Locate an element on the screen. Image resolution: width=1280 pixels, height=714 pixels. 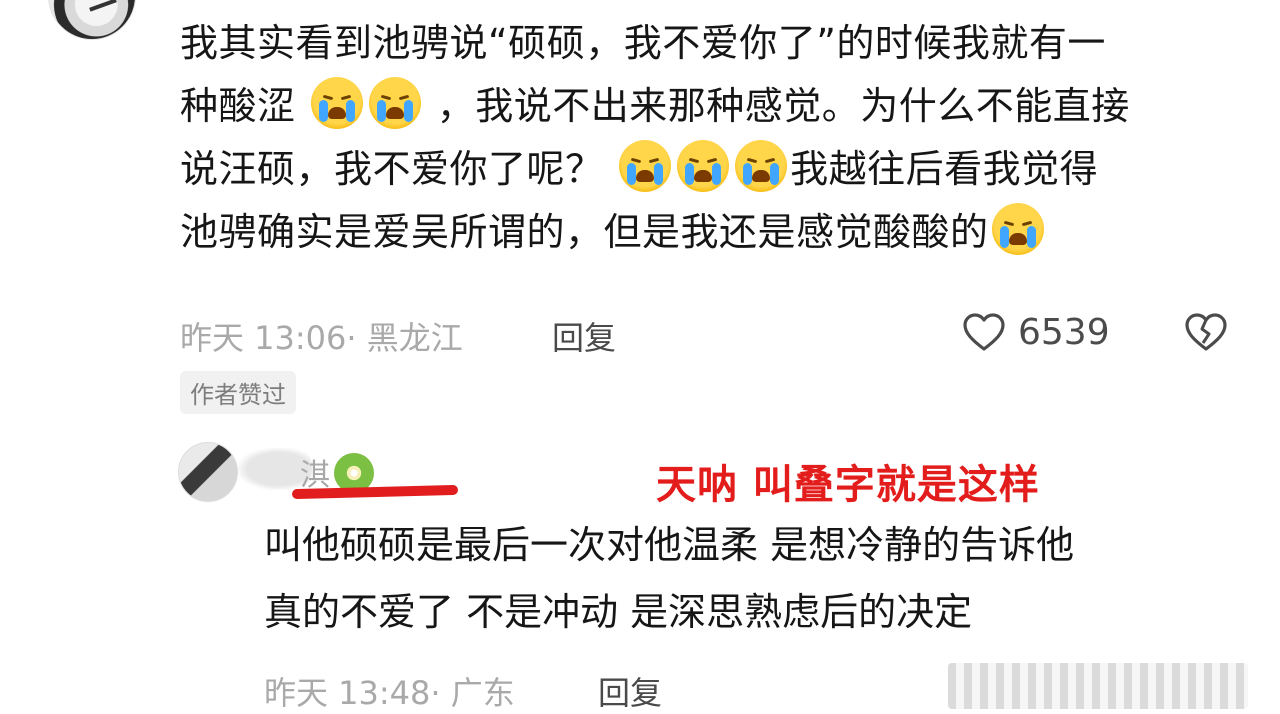
like-button is located at coordinates (984, 334).